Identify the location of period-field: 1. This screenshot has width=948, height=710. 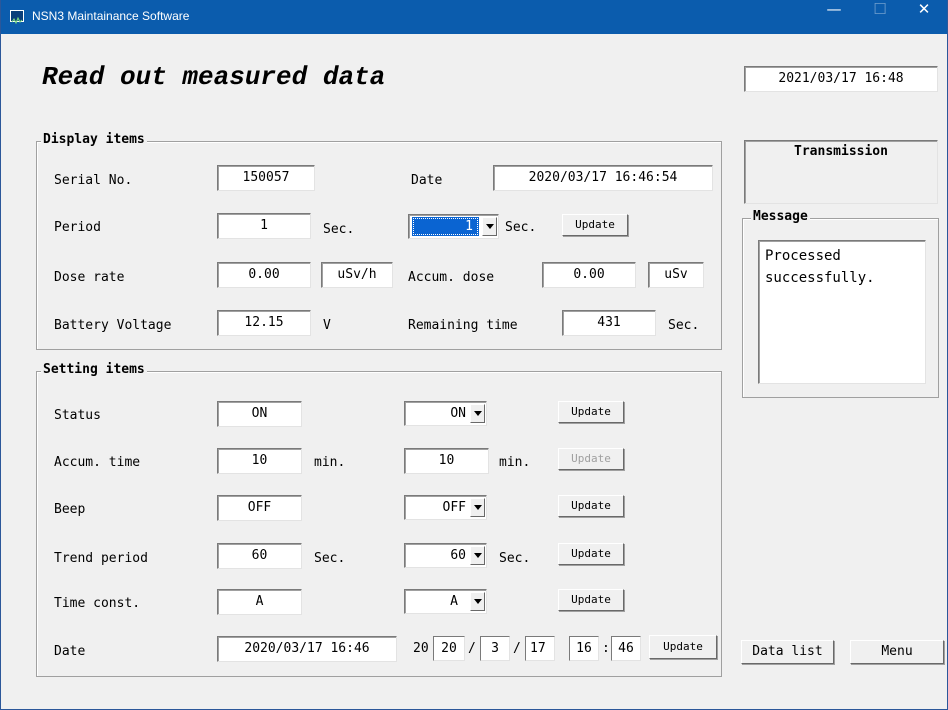
(264, 226).